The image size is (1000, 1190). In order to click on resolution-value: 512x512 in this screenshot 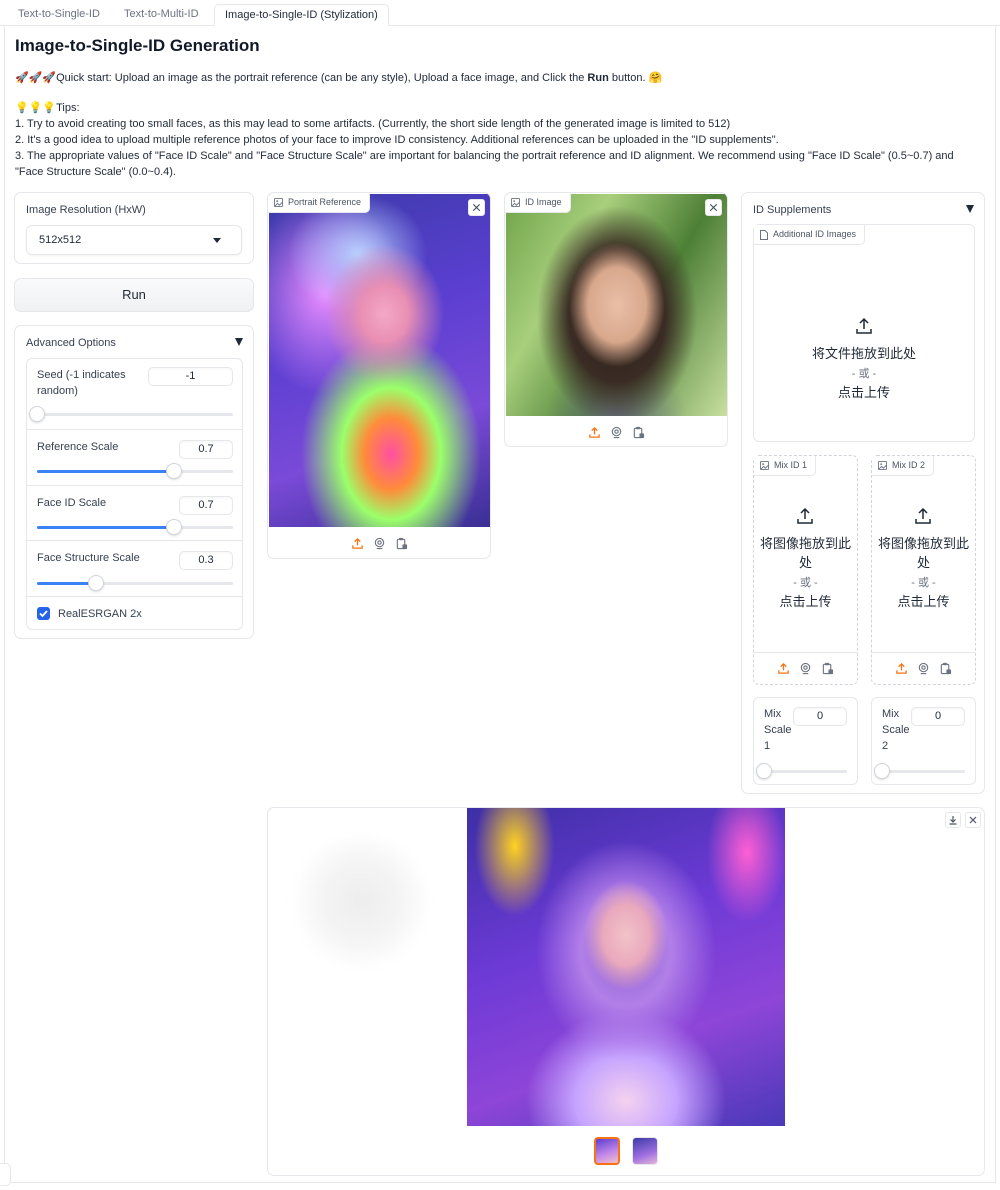, I will do `click(60, 240)`.